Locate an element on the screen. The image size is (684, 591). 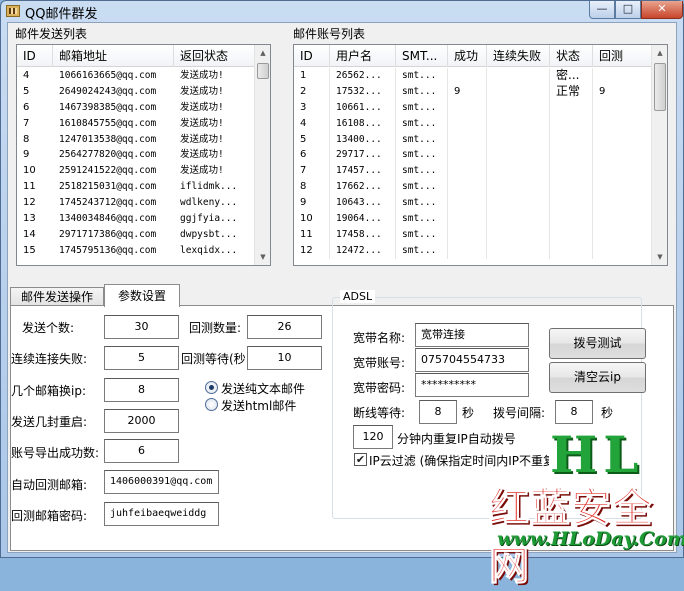
col-header-username: 用户名 is located at coordinates (363, 56).